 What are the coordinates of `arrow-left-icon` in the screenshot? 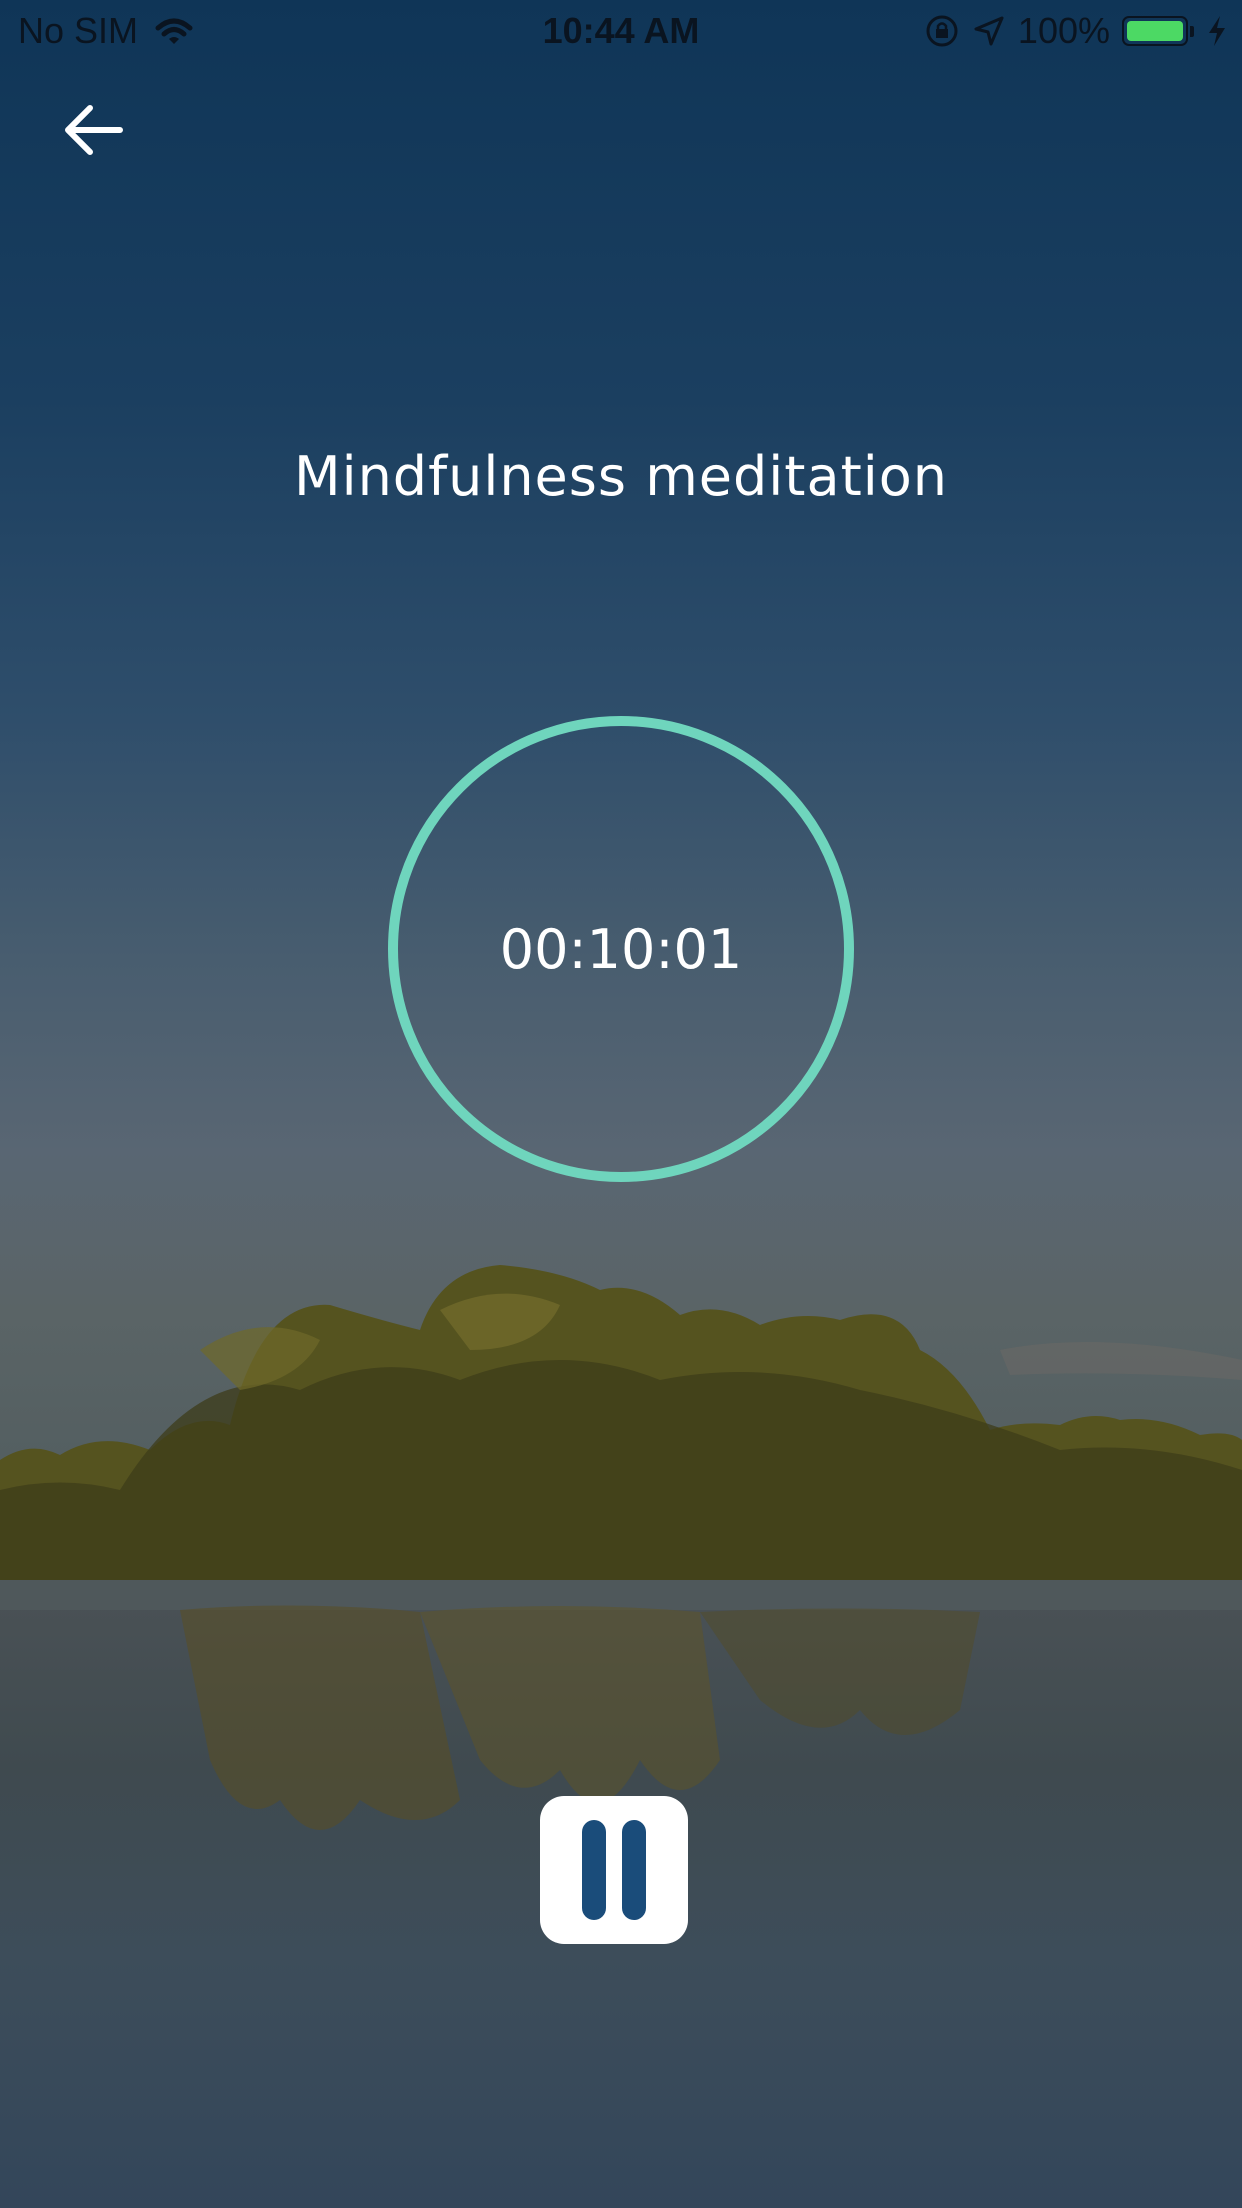 It's located at (94, 130).